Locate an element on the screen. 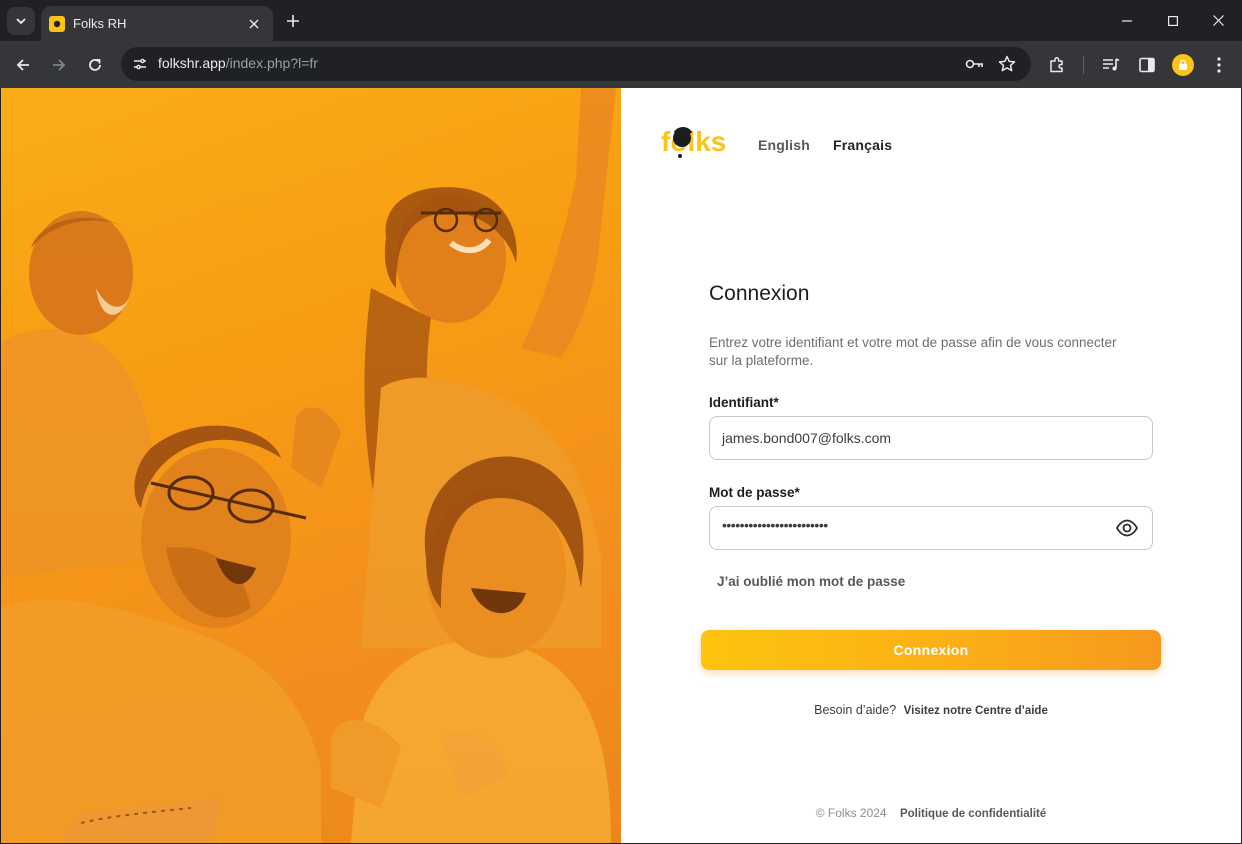  identifier-value: james.bond007@folks.com is located at coordinates (807, 438).